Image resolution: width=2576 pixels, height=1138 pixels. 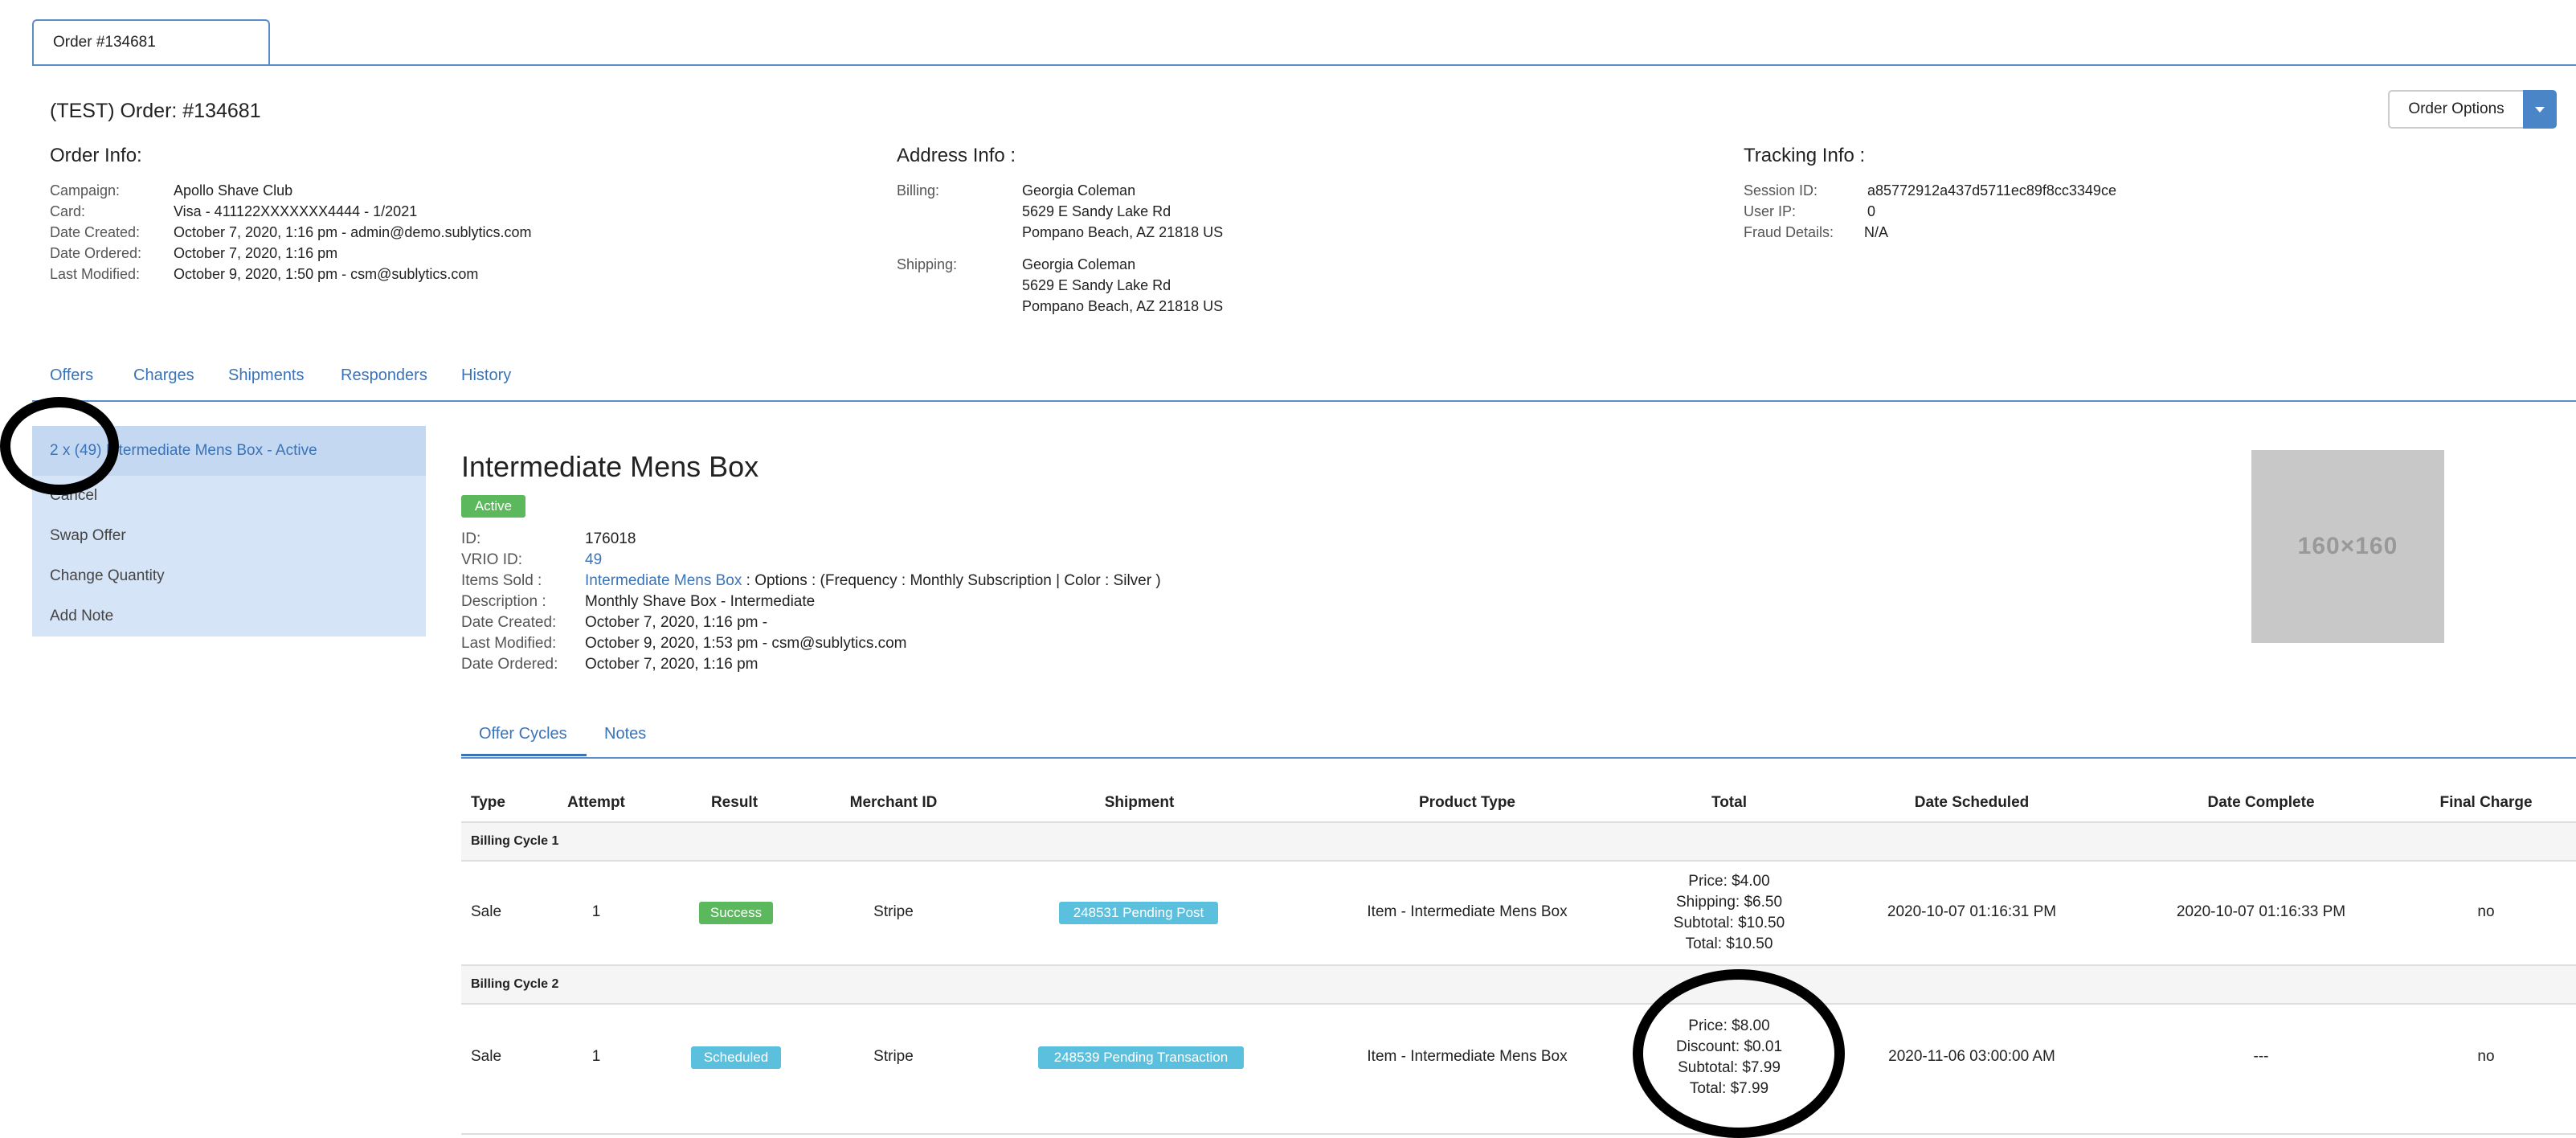 I want to click on fraud-details-label: Fraud Details:, so click(x=1789, y=232).